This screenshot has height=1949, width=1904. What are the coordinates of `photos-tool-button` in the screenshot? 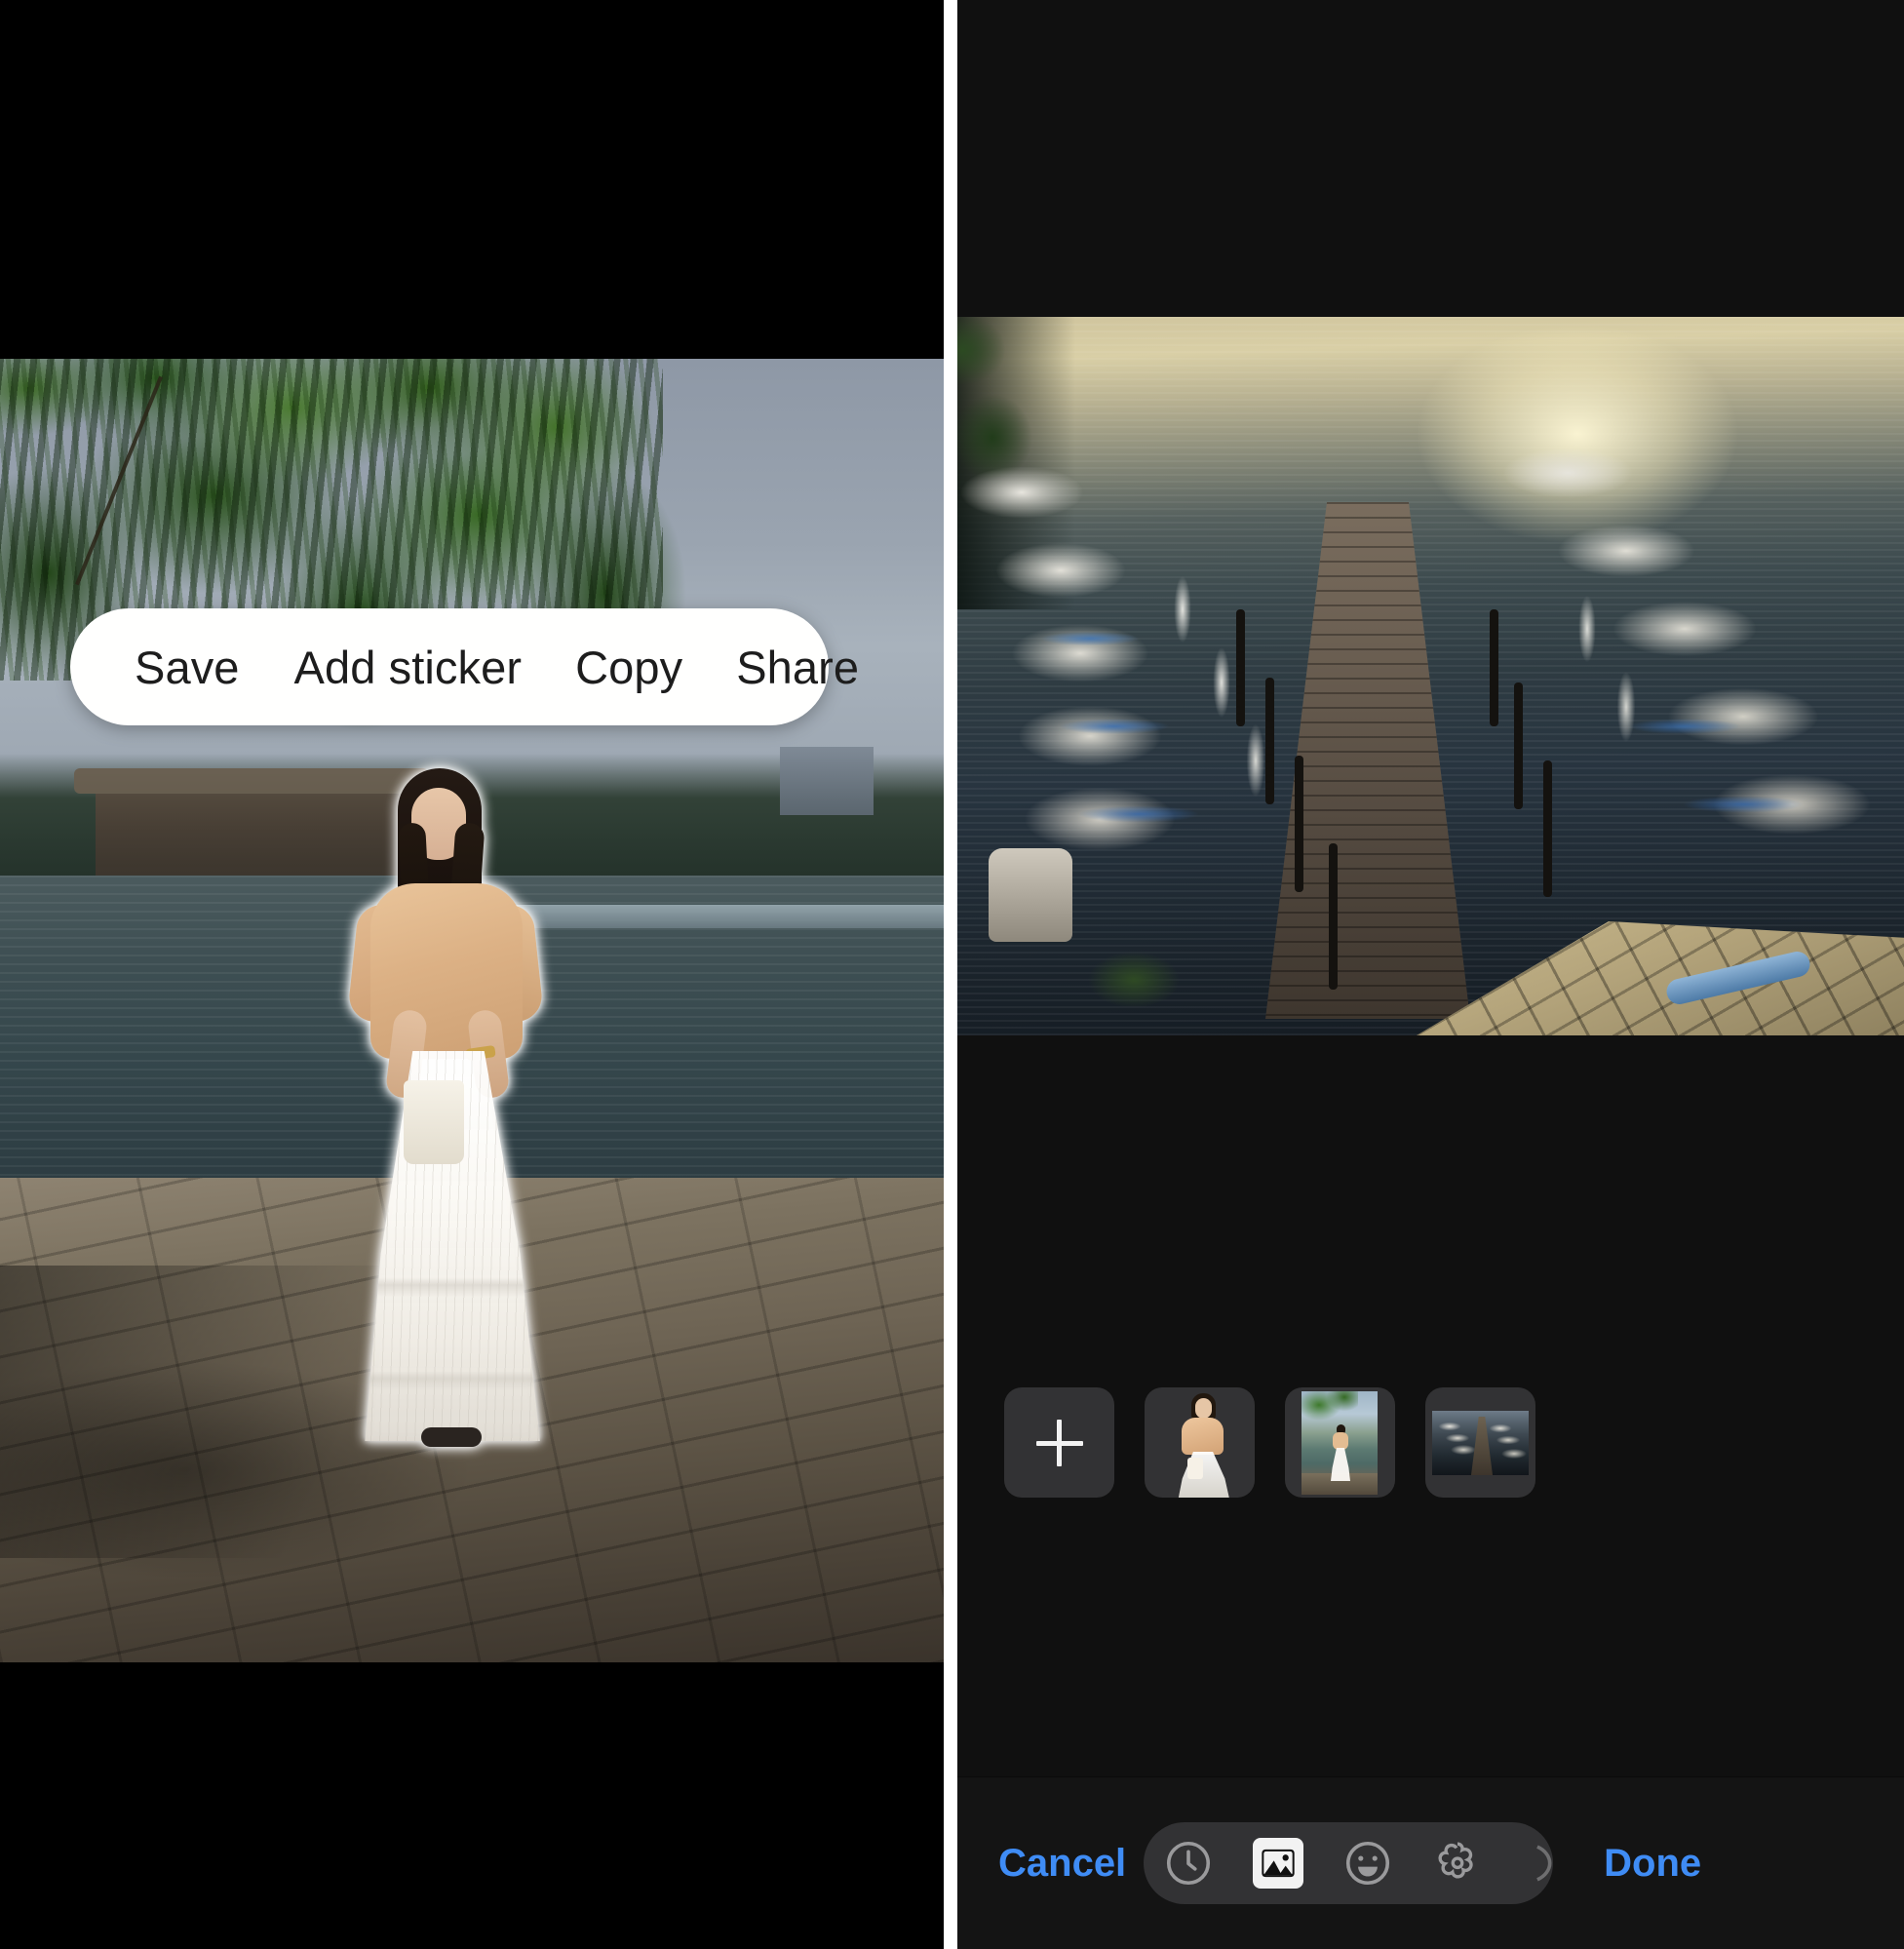 It's located at (1278, 1863).